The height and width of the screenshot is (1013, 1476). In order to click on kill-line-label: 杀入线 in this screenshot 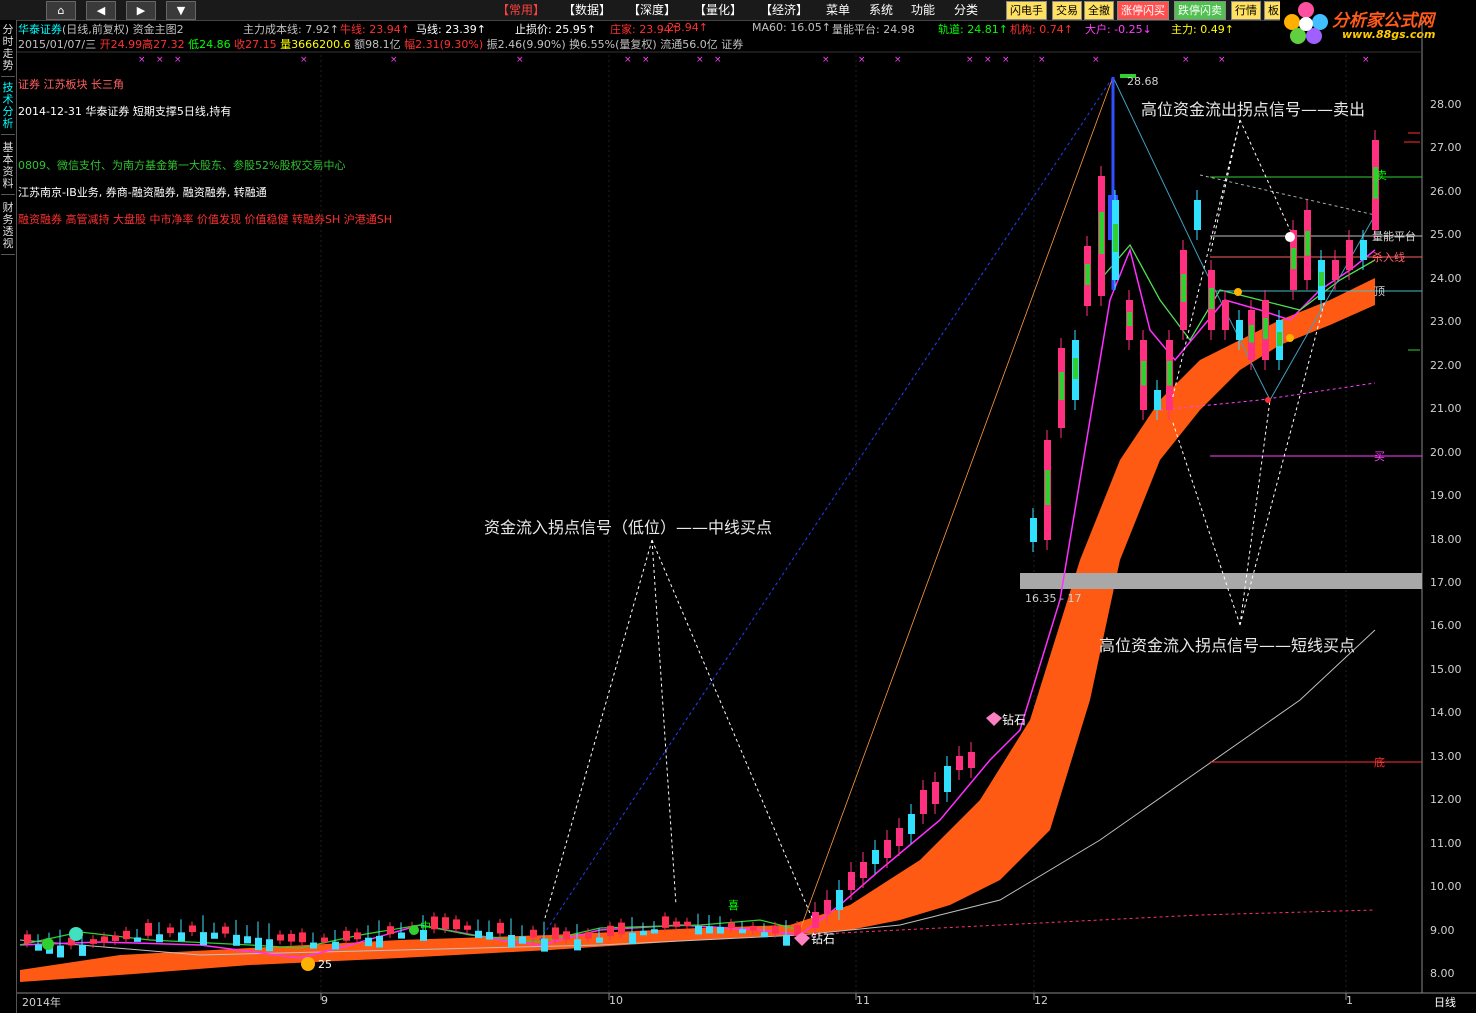, I will do `click(1388, 257)`.